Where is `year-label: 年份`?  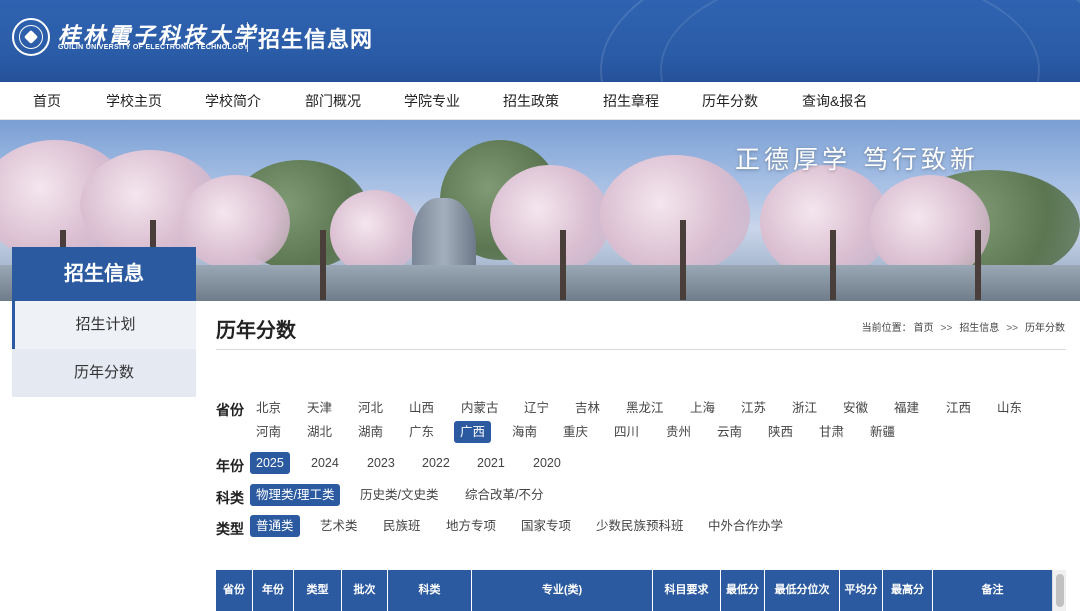
year-label: 年份 is located at coordinates (230, 466).